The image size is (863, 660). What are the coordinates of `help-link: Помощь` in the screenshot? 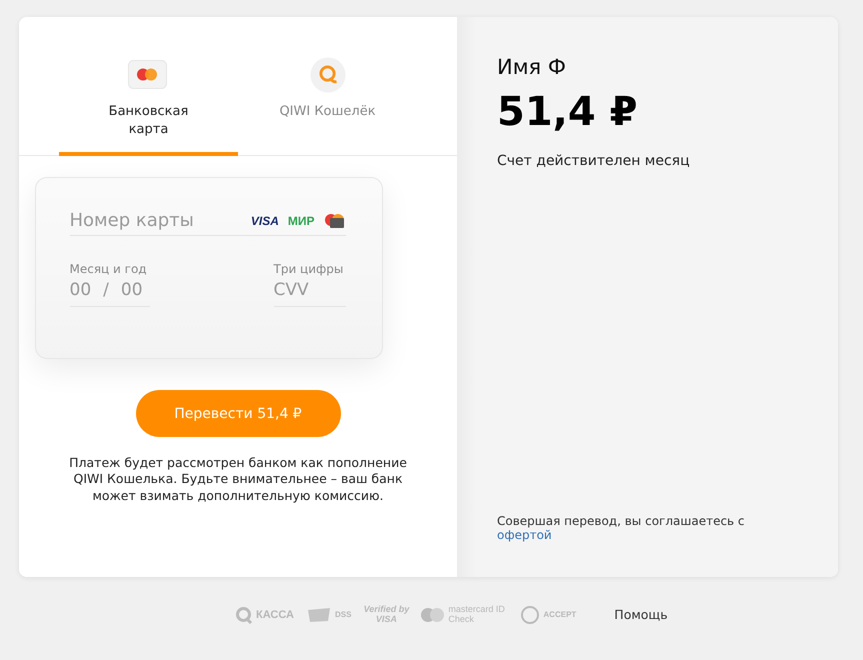 It's located at (641, 614).